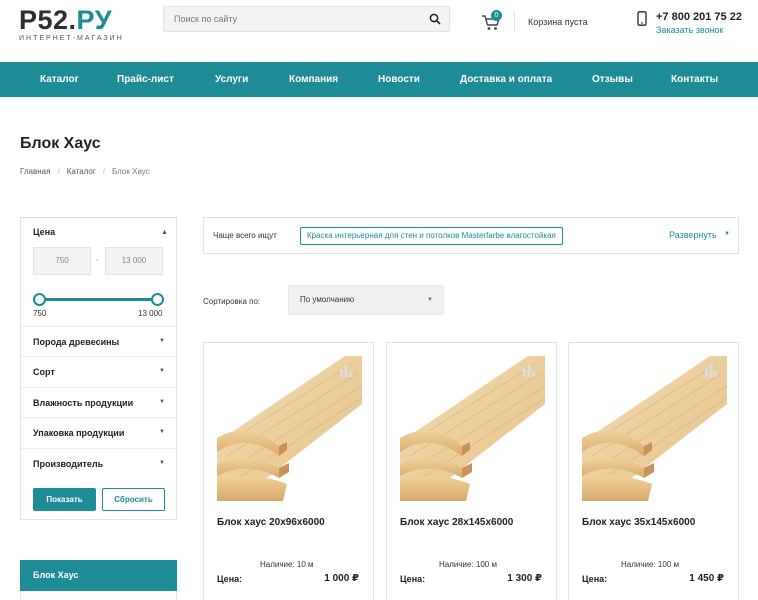  What do you see at coordinates (366, 300) in the screenshot?
I see `sort-select: По умолчанию ▼` at bounding box center [366, 300].